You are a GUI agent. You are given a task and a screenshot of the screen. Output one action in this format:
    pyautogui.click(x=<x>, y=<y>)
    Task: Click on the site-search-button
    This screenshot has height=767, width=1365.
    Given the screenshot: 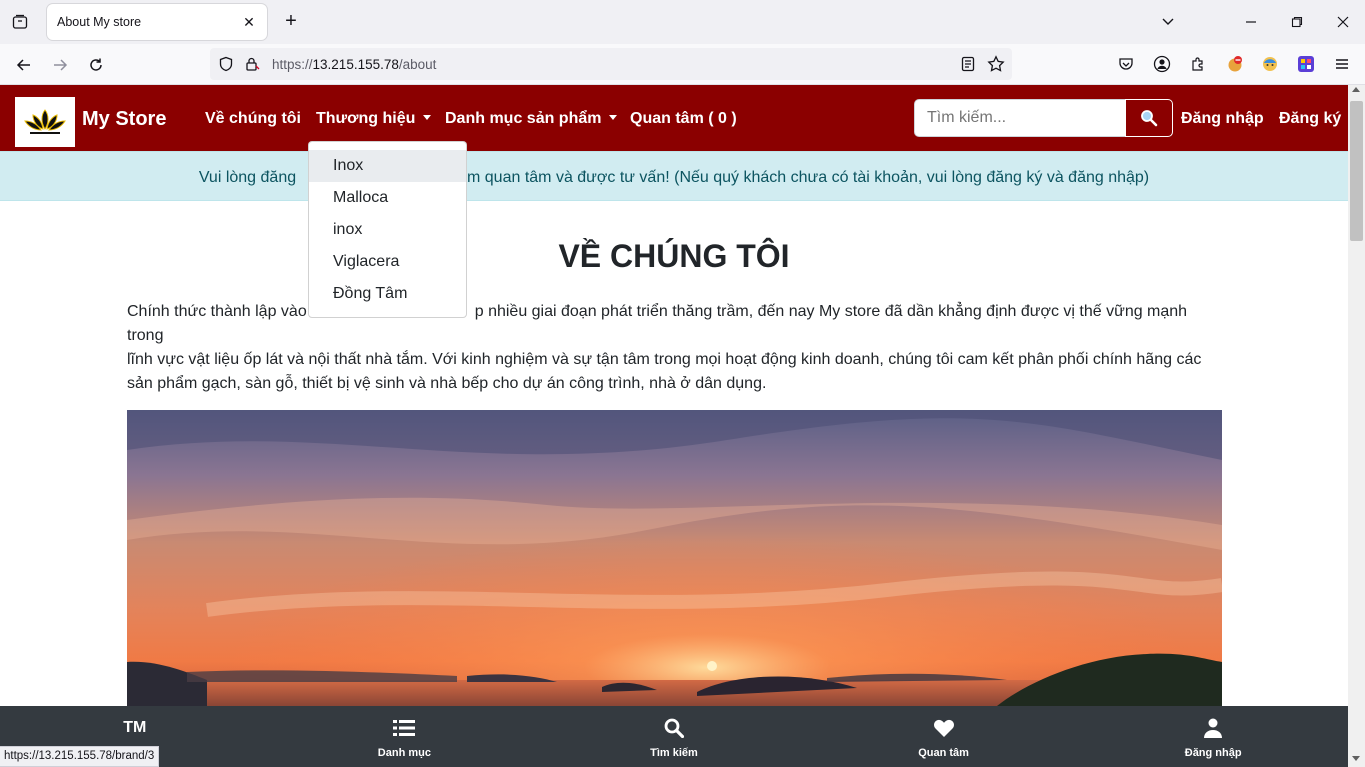 What is the action you would take?
    pyautogui.click(x=1149, y=118)
    